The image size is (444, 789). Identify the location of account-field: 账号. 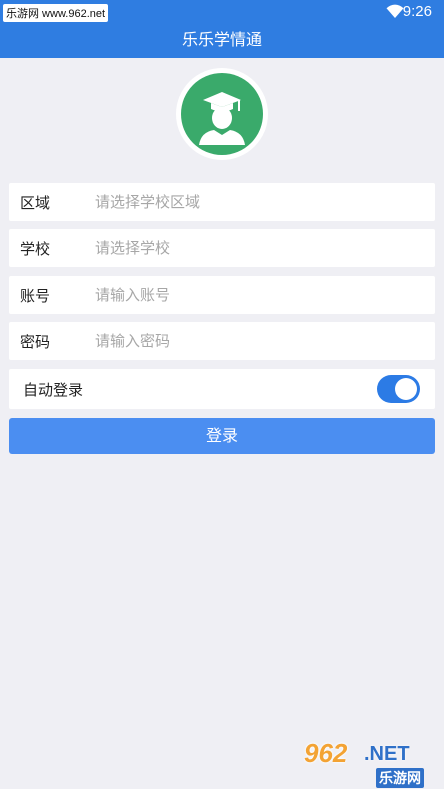
(222, 295).